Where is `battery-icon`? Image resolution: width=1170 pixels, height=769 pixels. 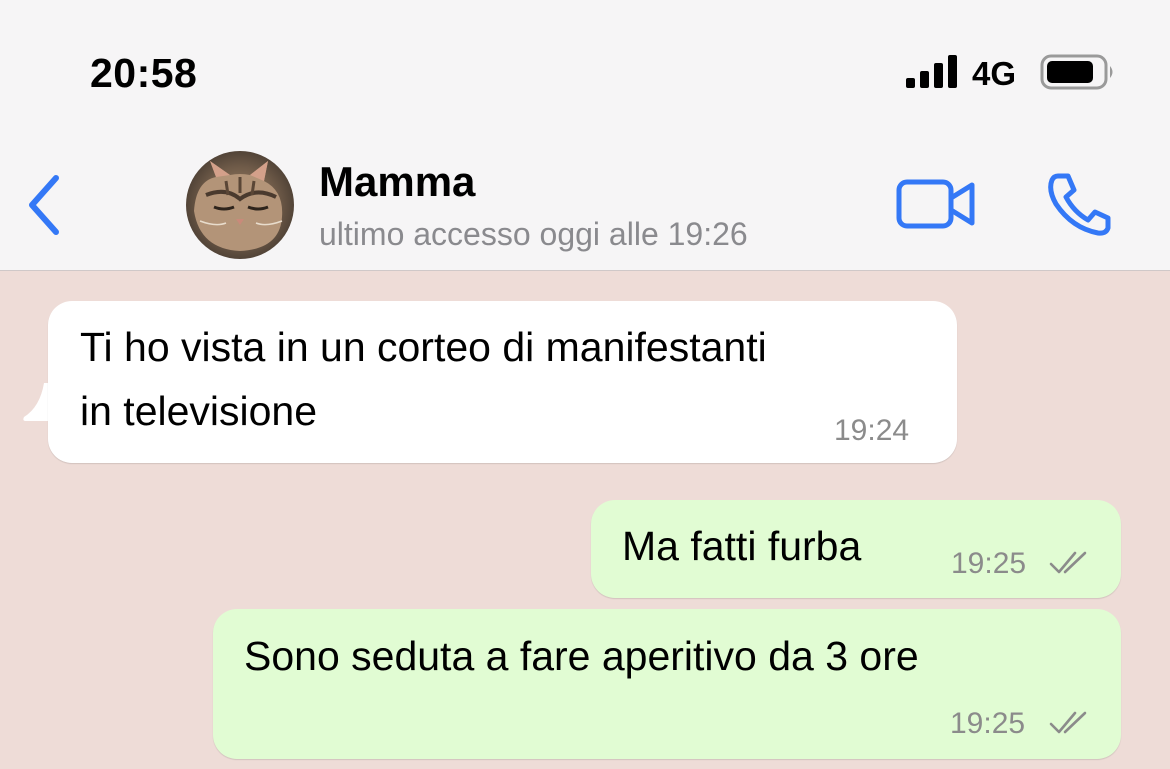 battery-icon is located at coordinates (1076, 72).